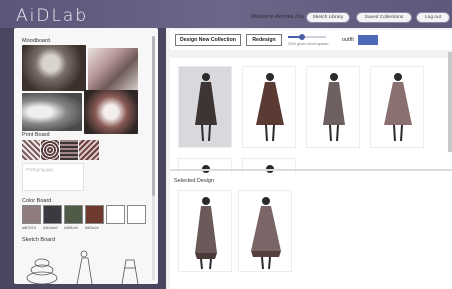 This screenshot has width=452, height=289. Describe the element at coordinates (328, 17) in the screenshot. I see `sketch-library-button: Sketch Library` at that location.